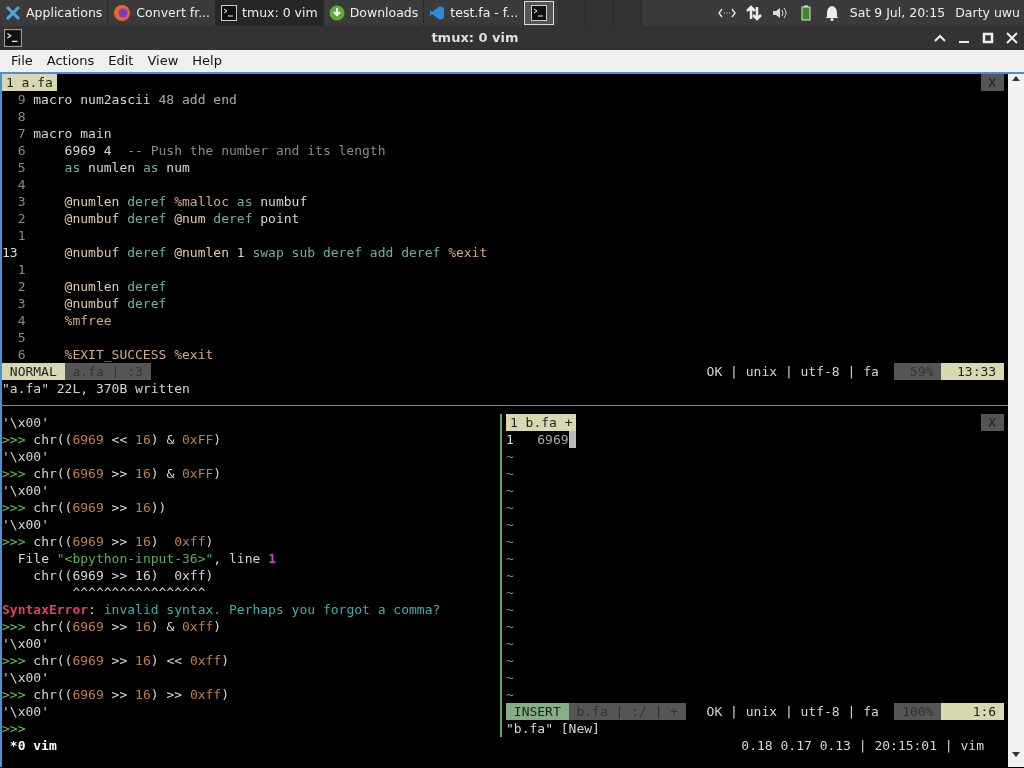 The width and height of the screenshot is (1024, 768). Describe the element at coordinates (14, 728) in the screenshot. I see `console-line: >>>` at that location.